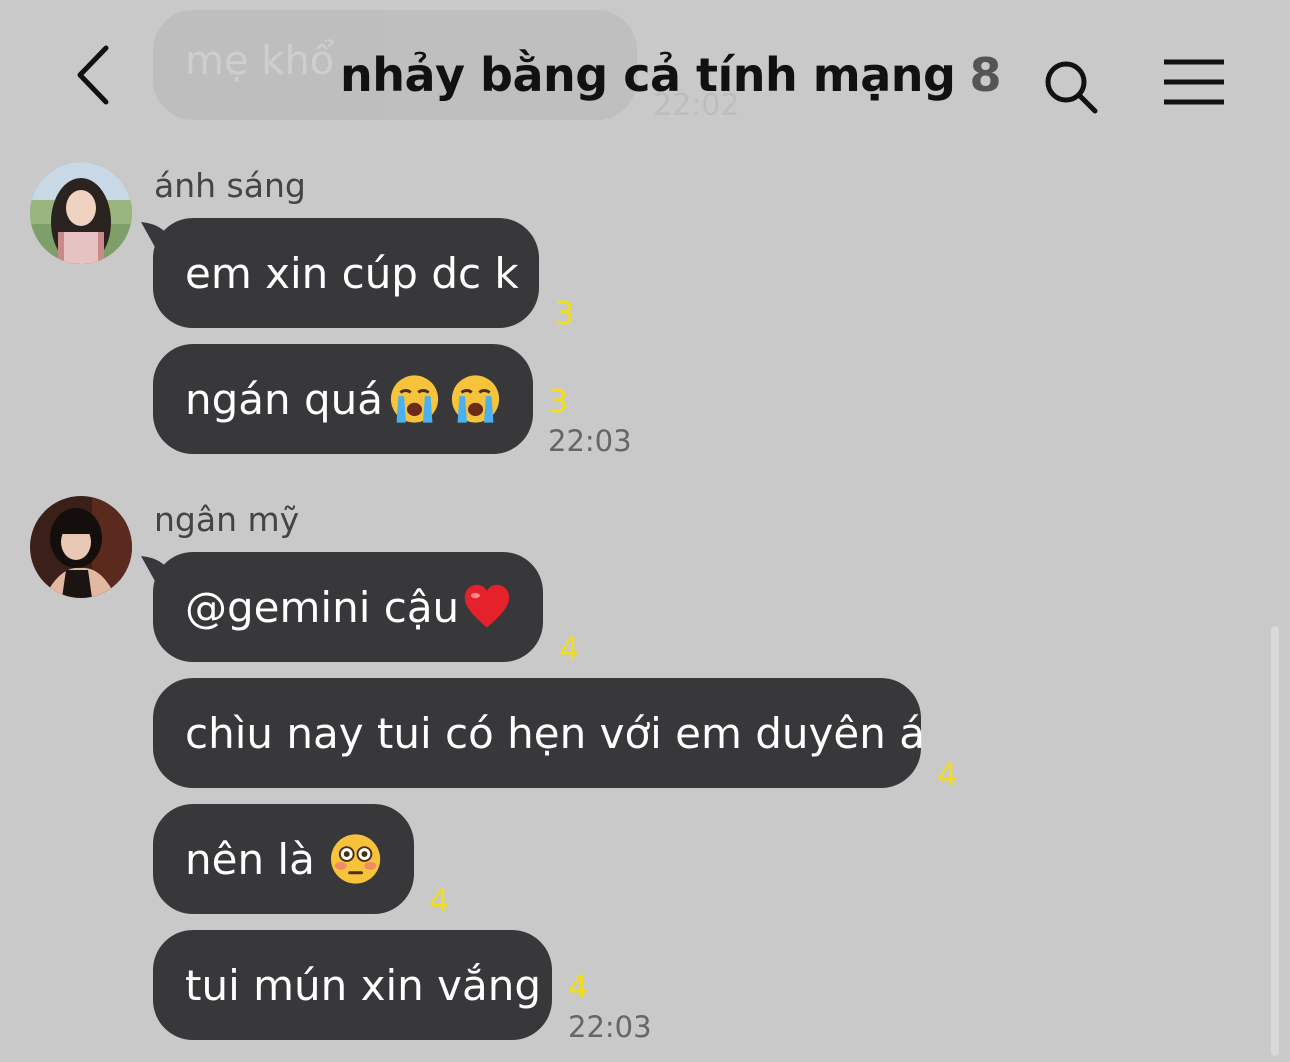 Image resolution: width=1290 pixels, height=1062 pixels. What do you see at coordinates (284, 399) in the screenshot?
I see `message-text: ngán quá` at bounding box center [284, 399].